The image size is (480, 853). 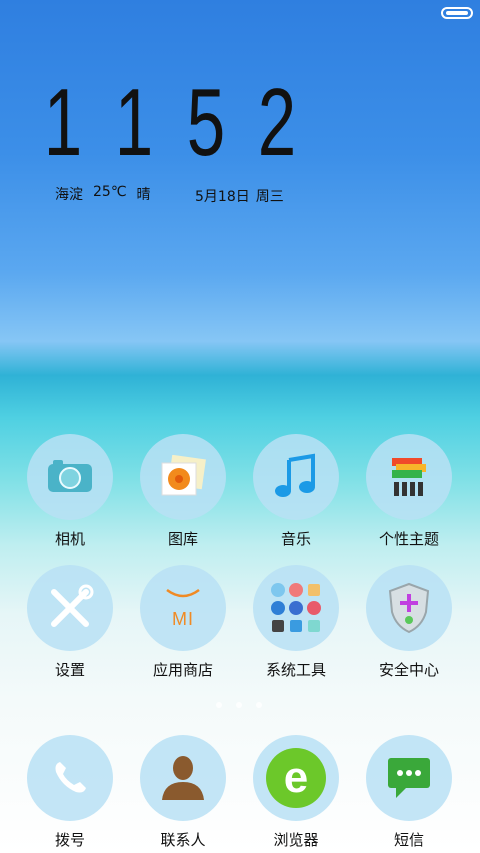 I want to click on app-label: 系统工具, so click(x=295, y=670).